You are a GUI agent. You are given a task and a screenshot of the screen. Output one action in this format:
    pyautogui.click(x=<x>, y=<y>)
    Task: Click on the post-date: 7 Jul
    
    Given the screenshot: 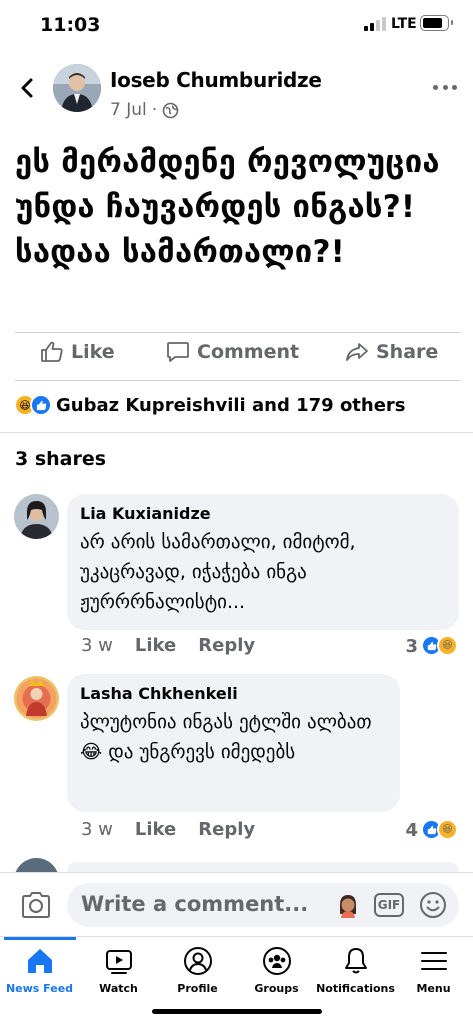 What is the action you would take?
    pyautogui.click(x=128, y=110)
    